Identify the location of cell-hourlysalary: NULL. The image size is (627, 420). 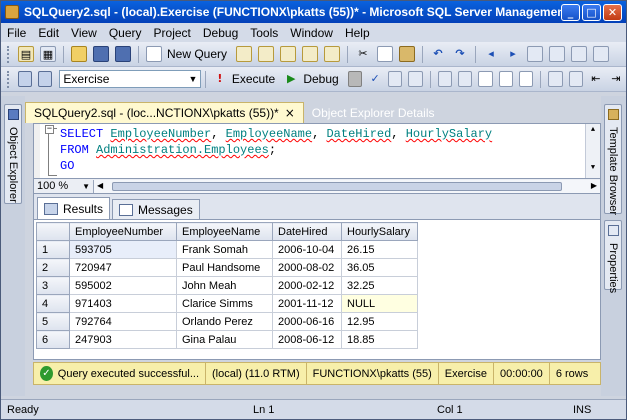
(379, 303).